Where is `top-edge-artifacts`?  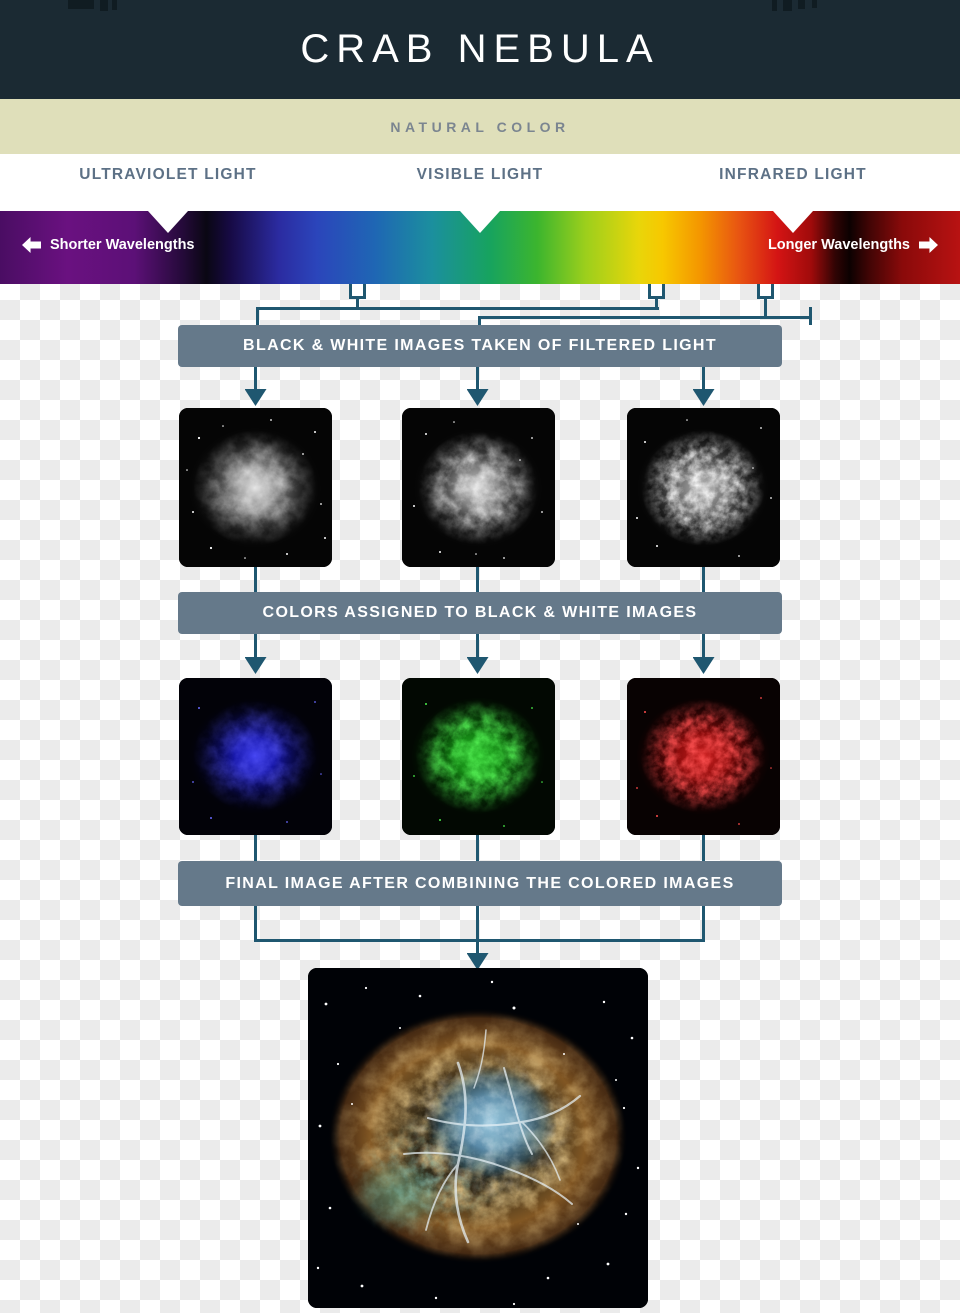 top-edge-artifacts is located at coordinates (480, 6).